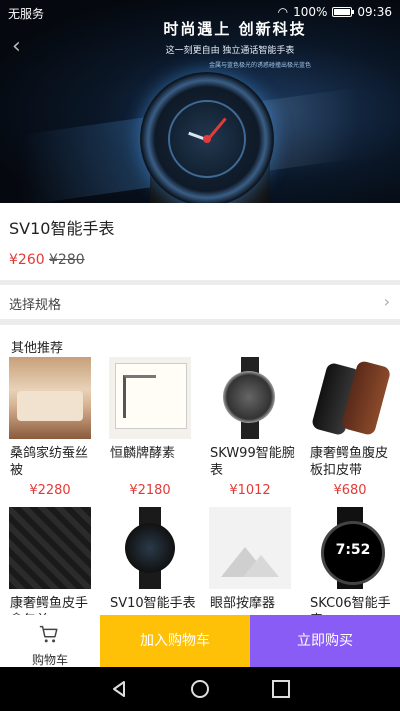  I want to click on rec-item: 眼部按摩器, so click(250, 561).